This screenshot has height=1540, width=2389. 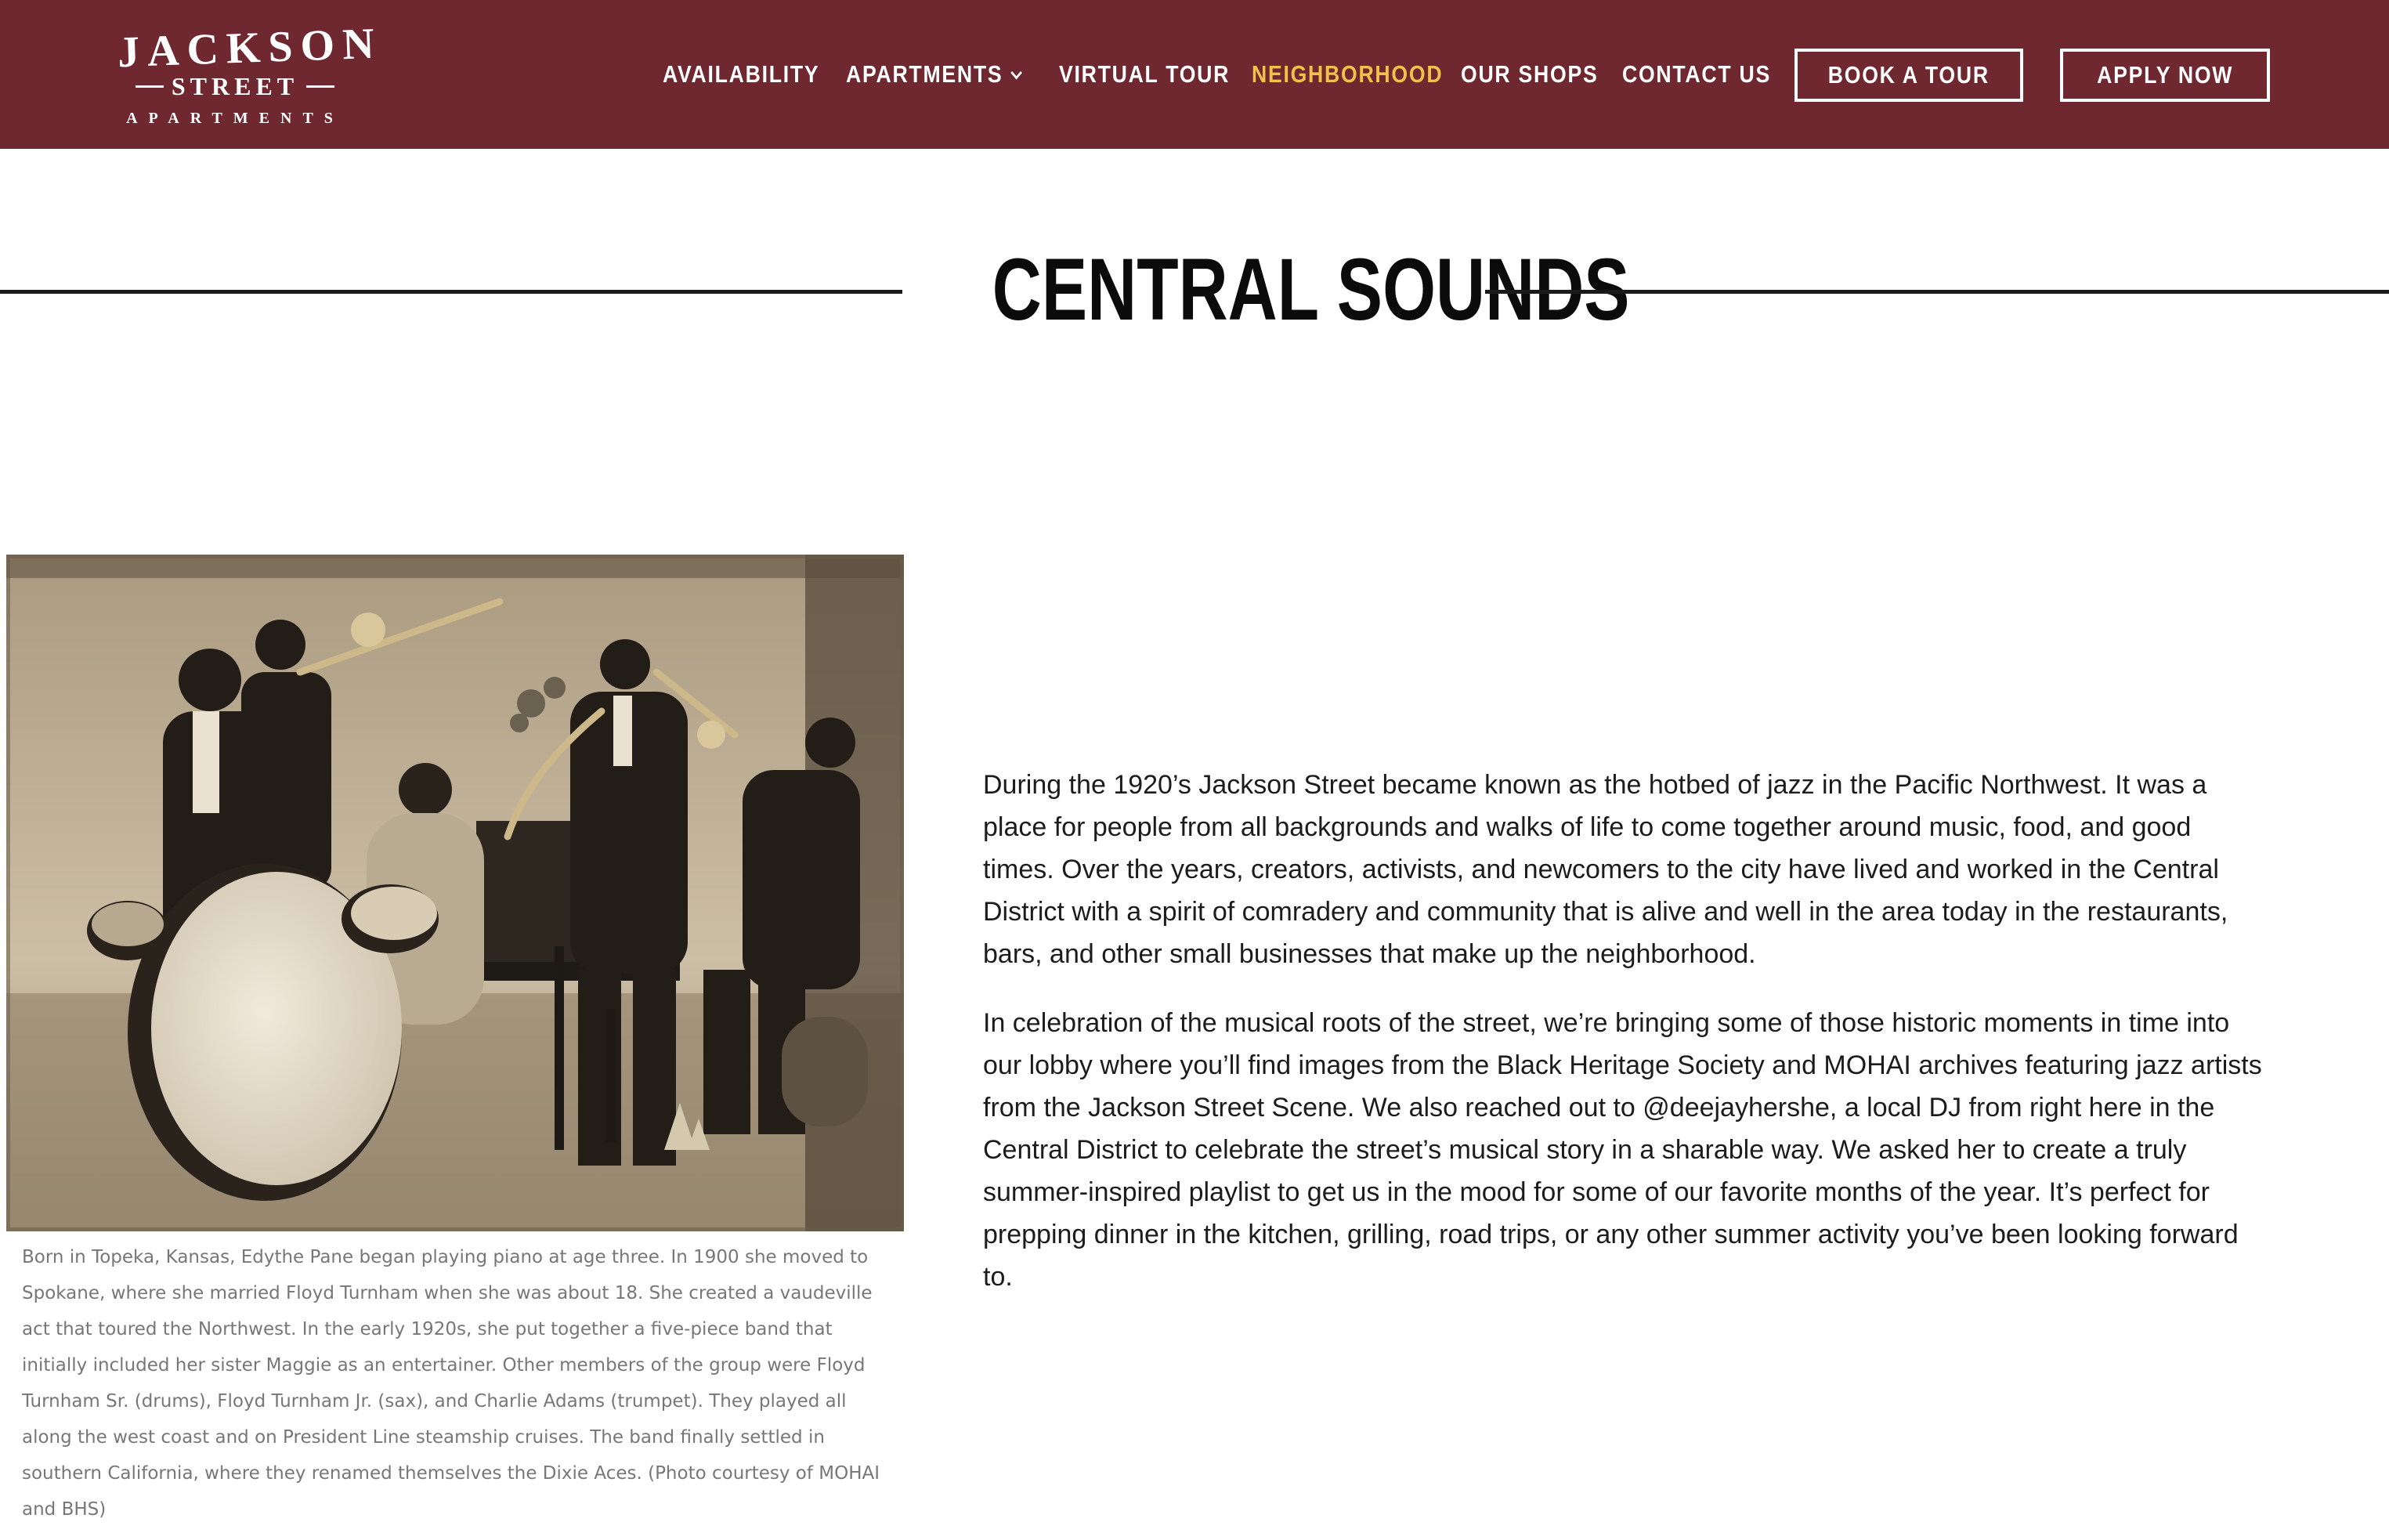 I want to click on title-rule-right, so click(x=1937, y=292).